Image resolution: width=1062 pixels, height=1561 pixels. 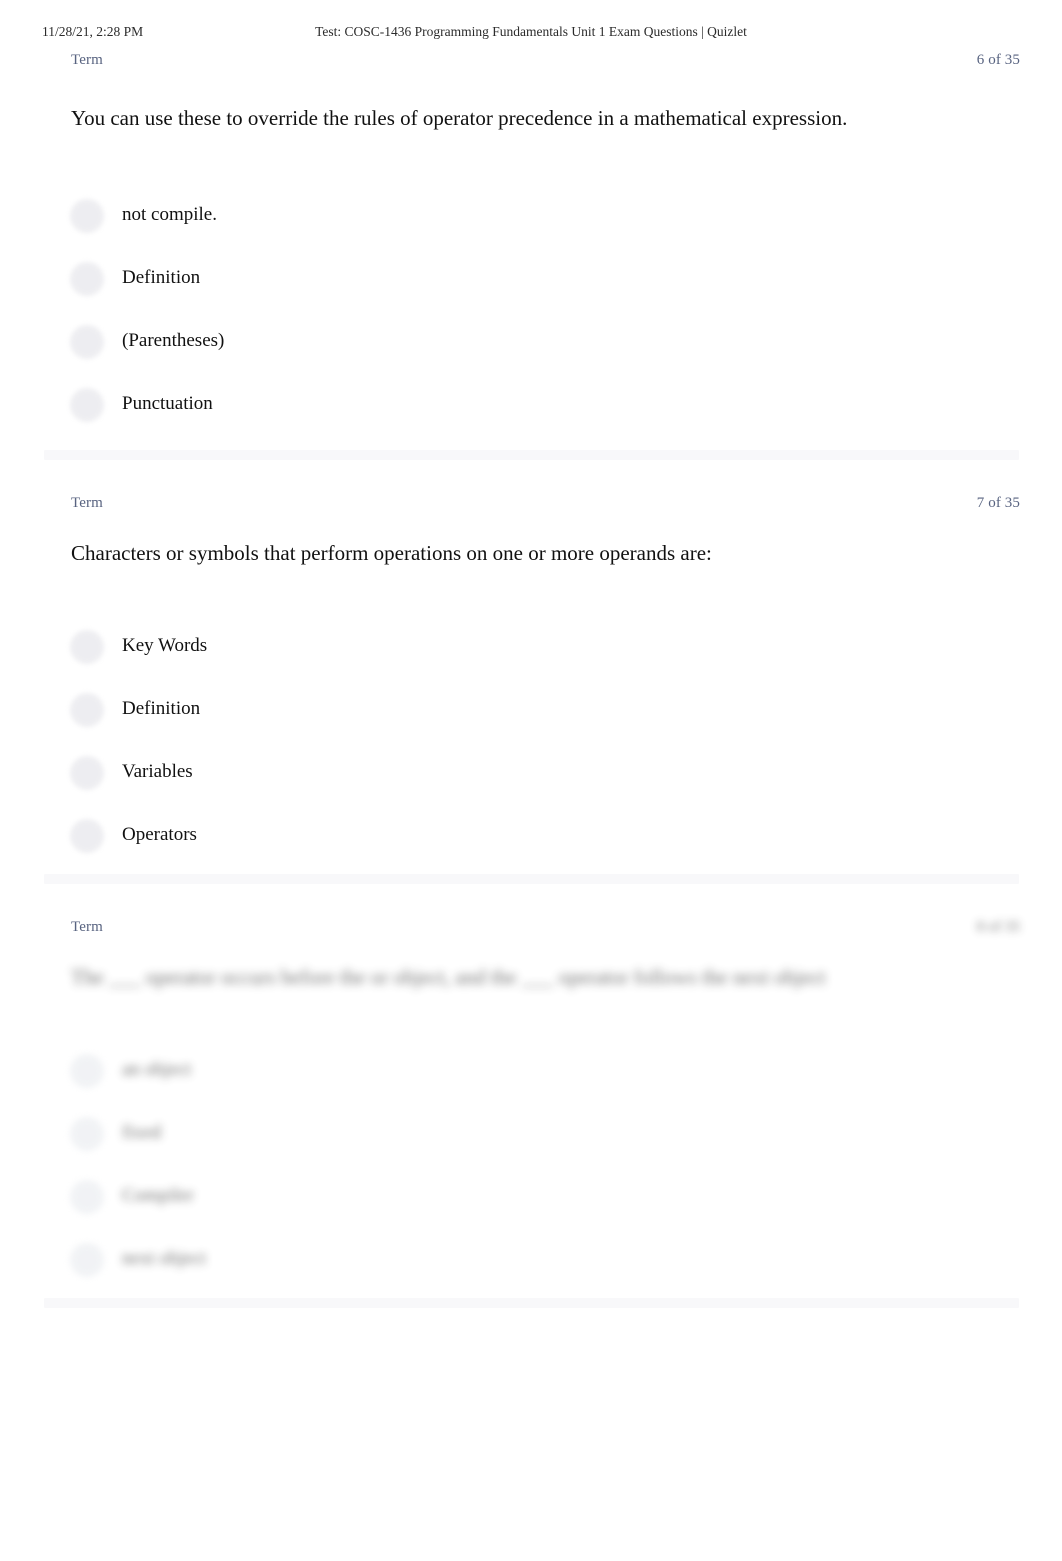 I want to click on question-meta: Term 8 of 35, so click(x=531, y=931).